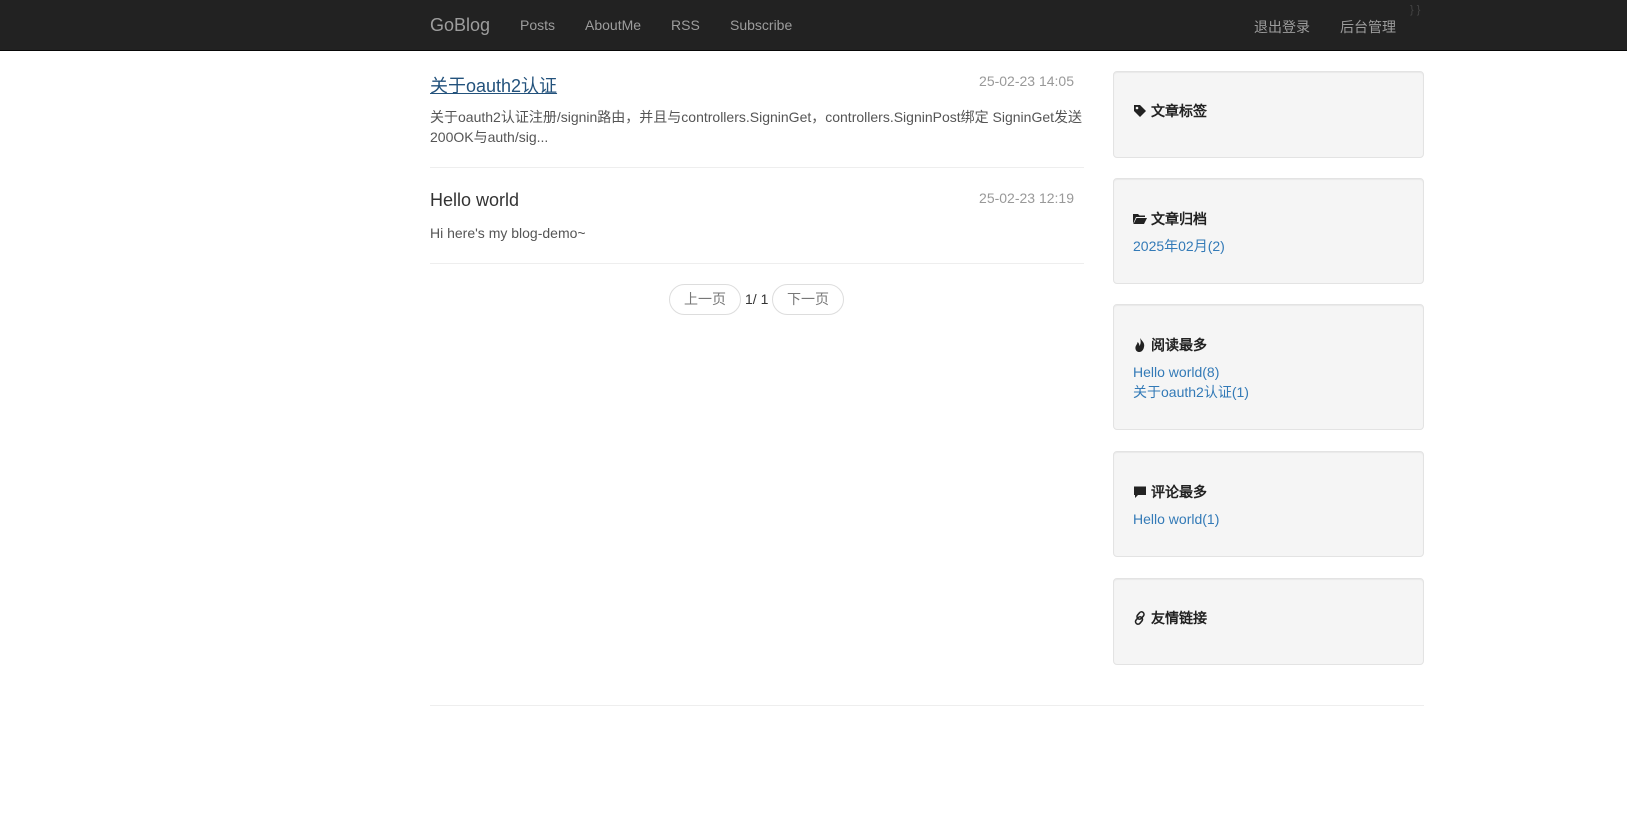  What do you see at coordinates (1415, 10) in the screenshot?
I see `corner-glyph: } }` at bounding box center [1415, 10].